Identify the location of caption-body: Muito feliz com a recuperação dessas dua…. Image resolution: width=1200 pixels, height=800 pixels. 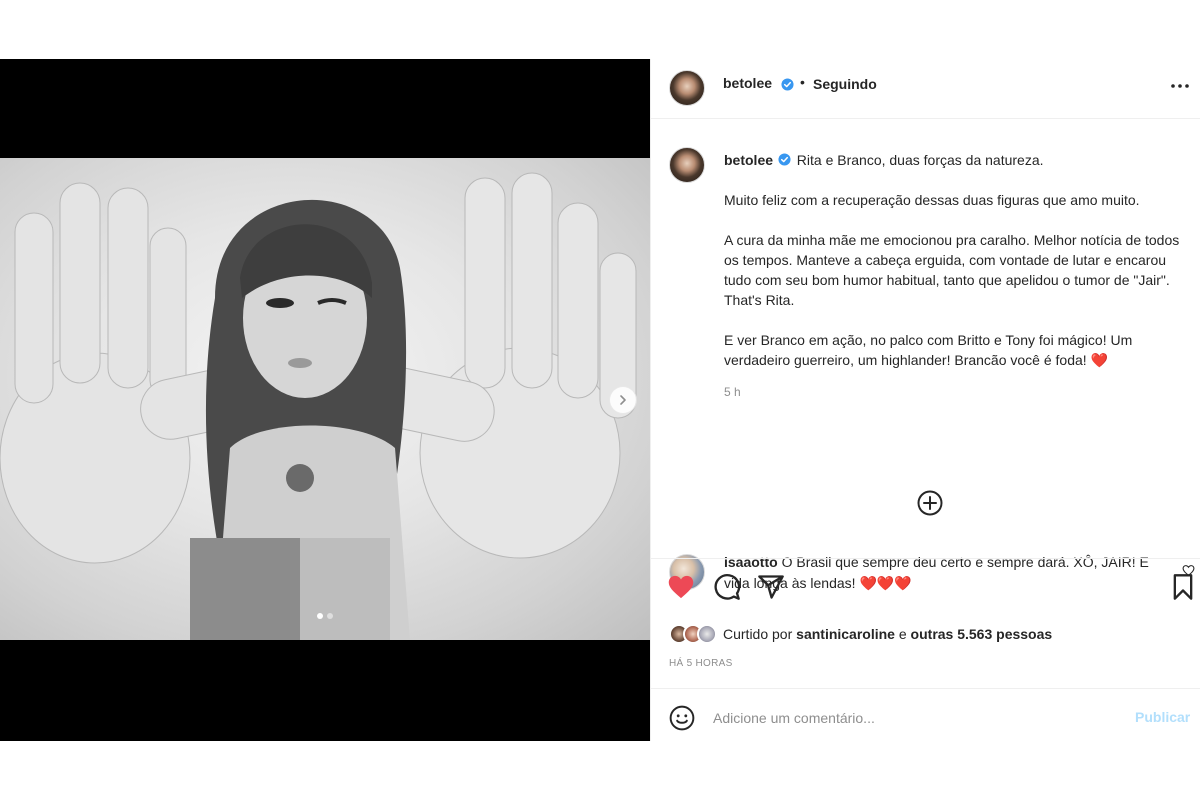
(960, 290).